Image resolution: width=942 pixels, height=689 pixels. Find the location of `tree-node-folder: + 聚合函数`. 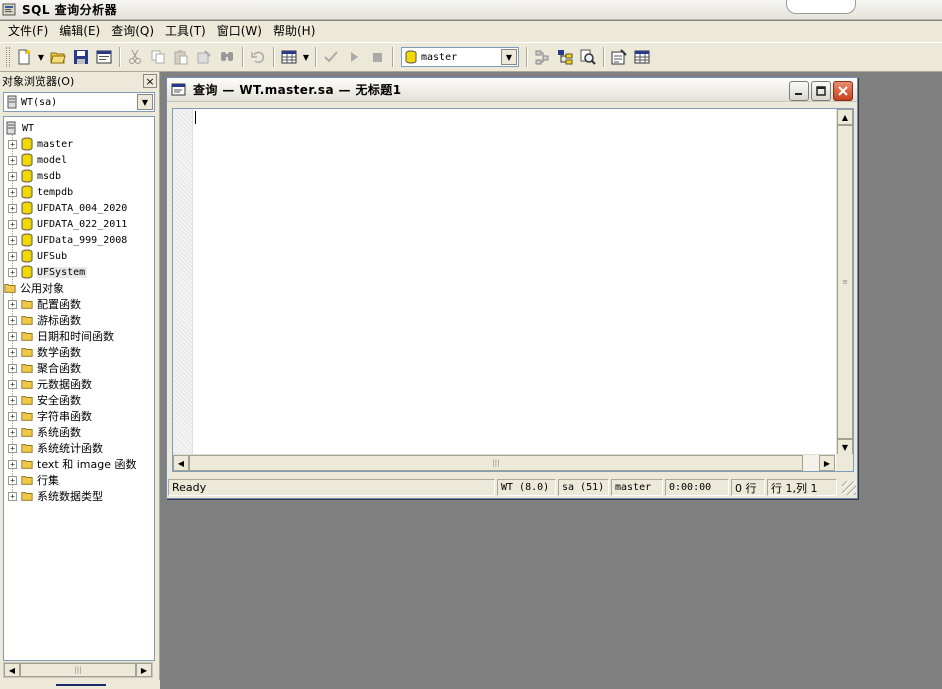

tree-node-folder: + 聚合函数 is located at coordinates (44, 368).